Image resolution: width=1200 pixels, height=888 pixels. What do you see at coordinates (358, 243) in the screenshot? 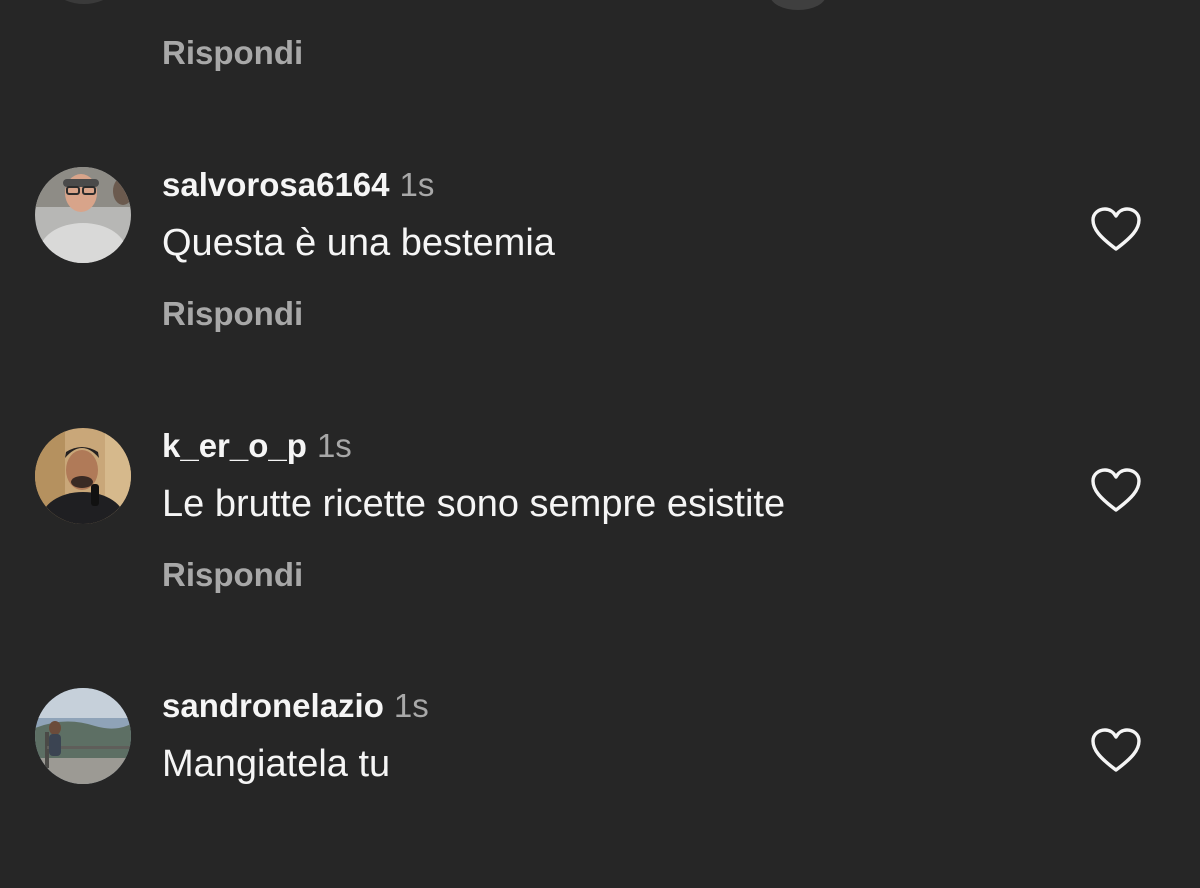
I see `comment-text: Questa è una bestemia` at bounding box center [358, 243].